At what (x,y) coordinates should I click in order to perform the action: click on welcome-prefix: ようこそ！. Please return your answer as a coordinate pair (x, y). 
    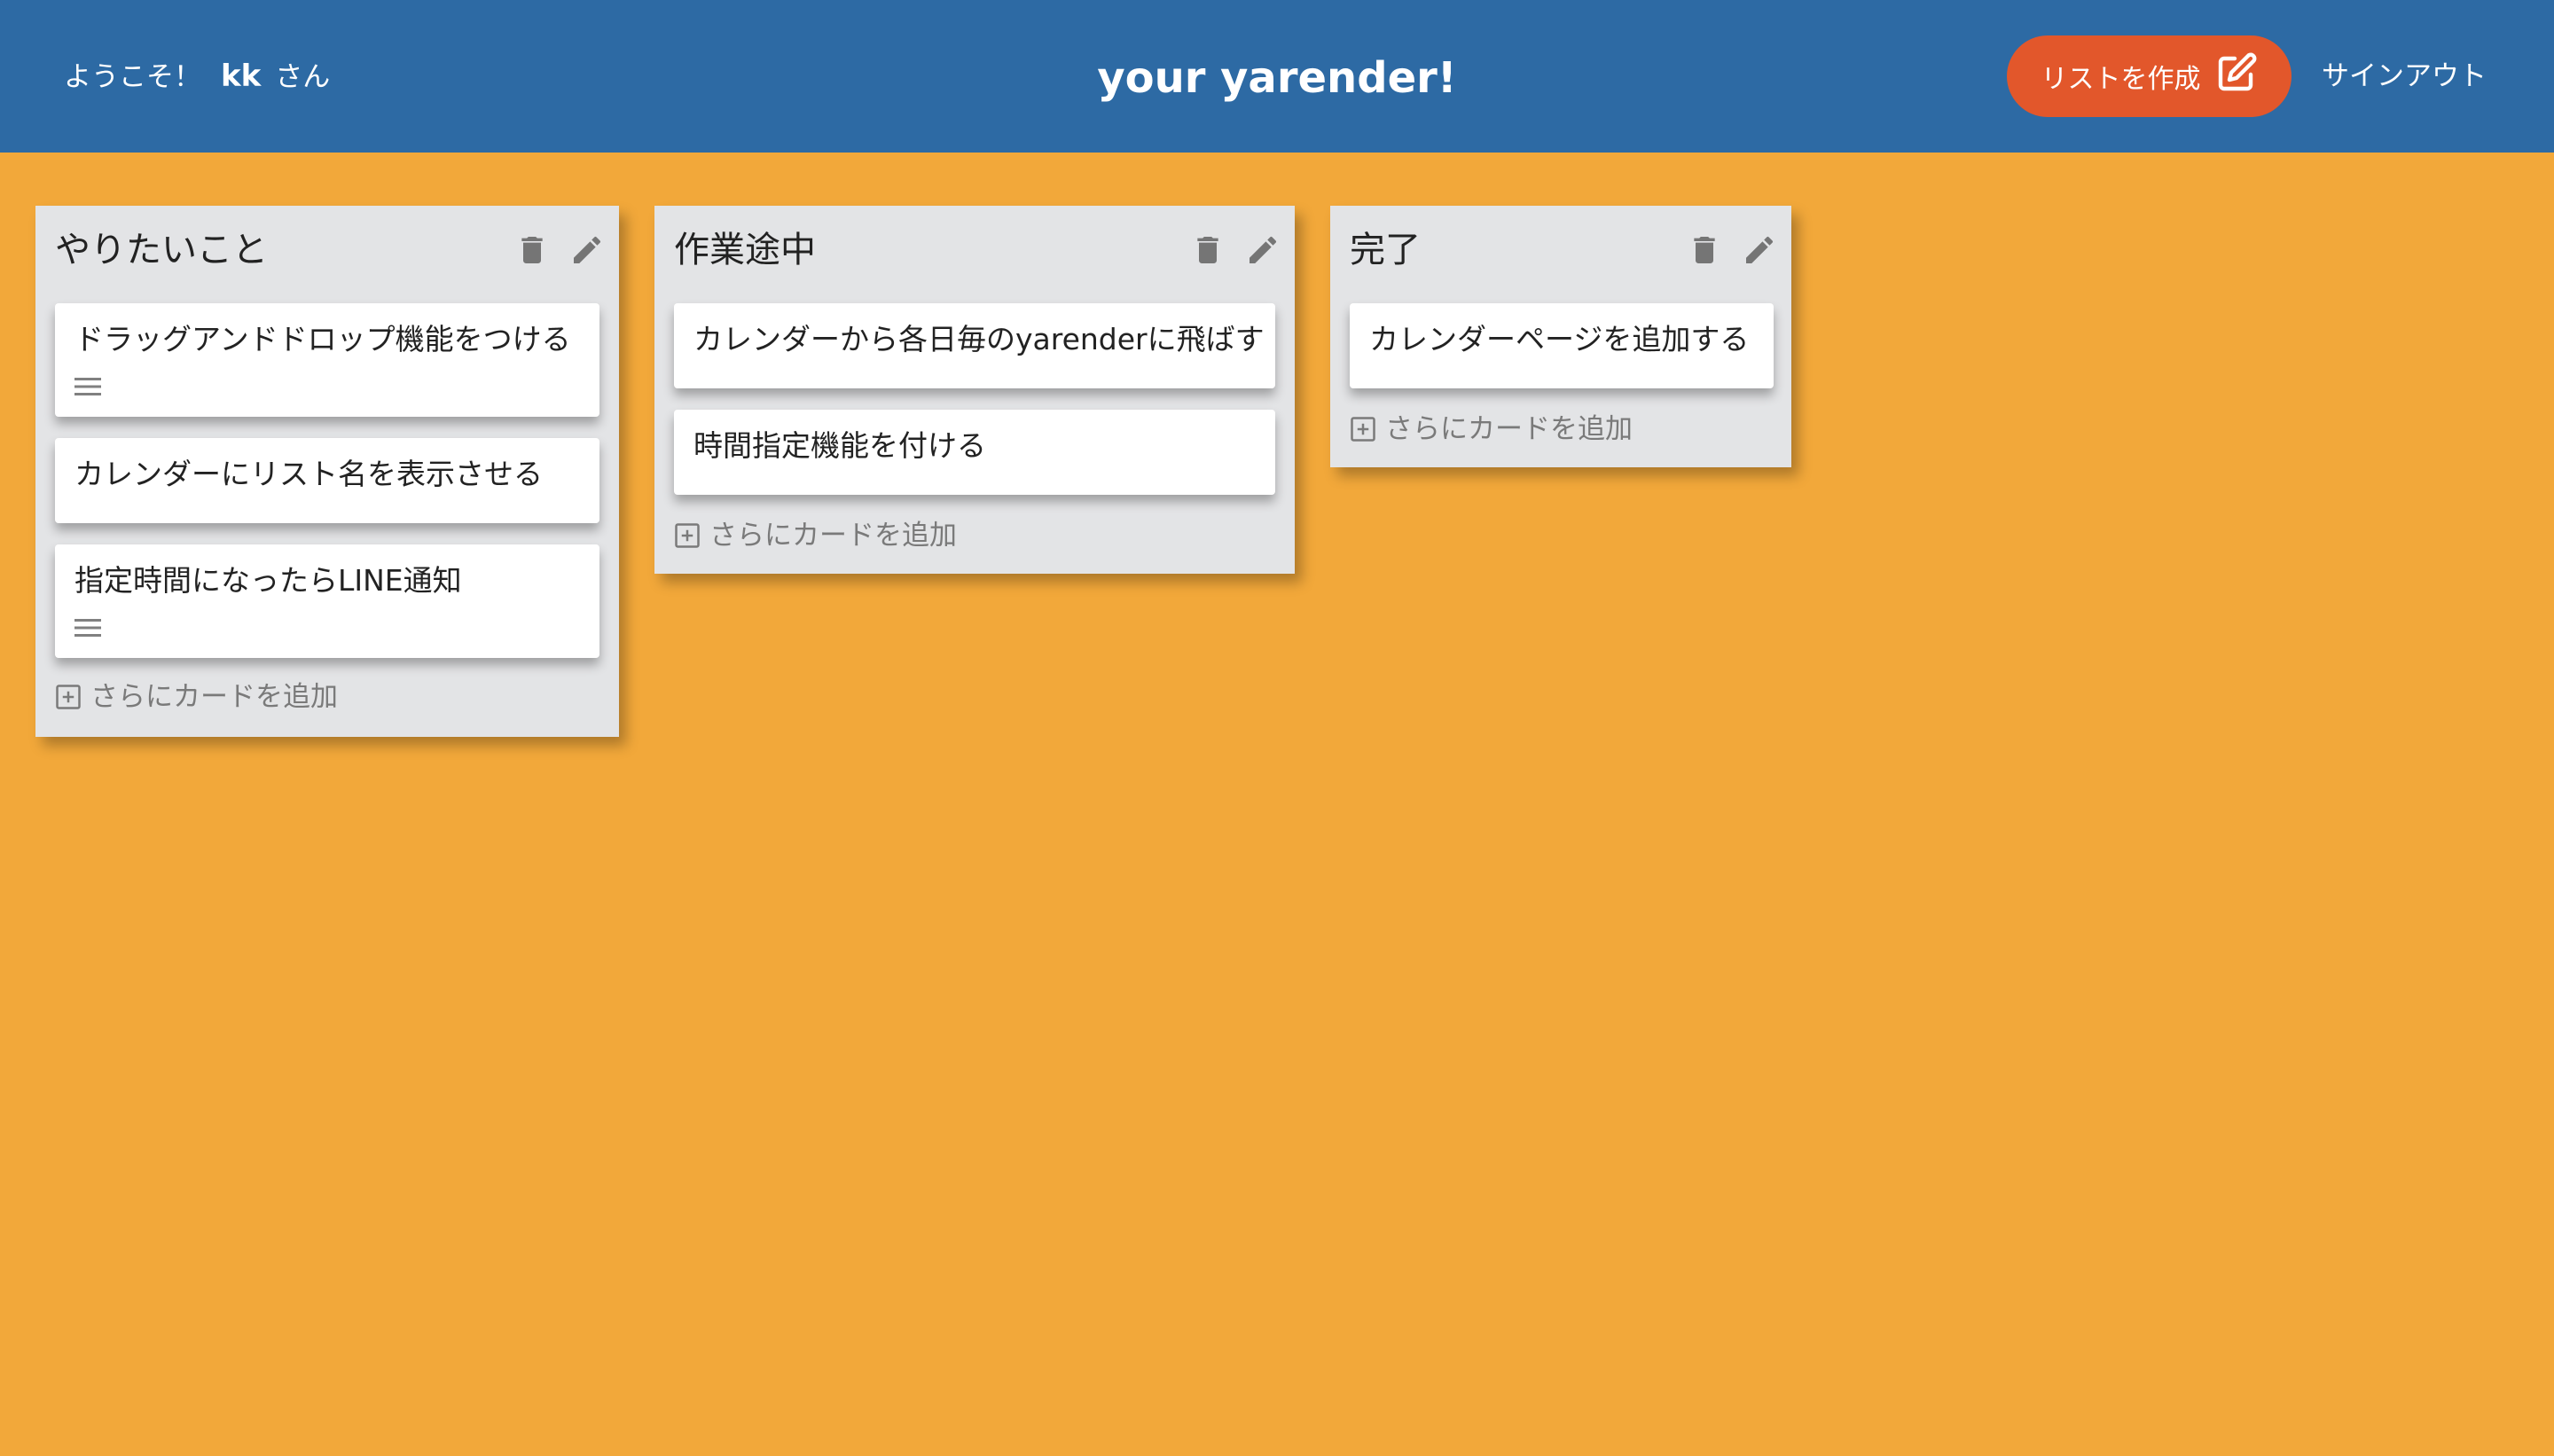
    Looking at the image, I should click on (132, 77).